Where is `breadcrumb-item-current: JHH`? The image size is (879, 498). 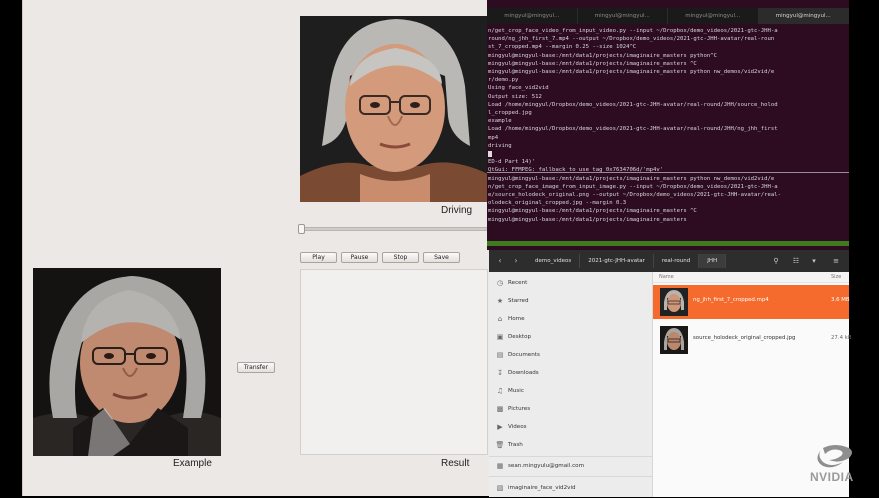
breadcrumb-item-current: JHH is located at coordinates (713, 261).